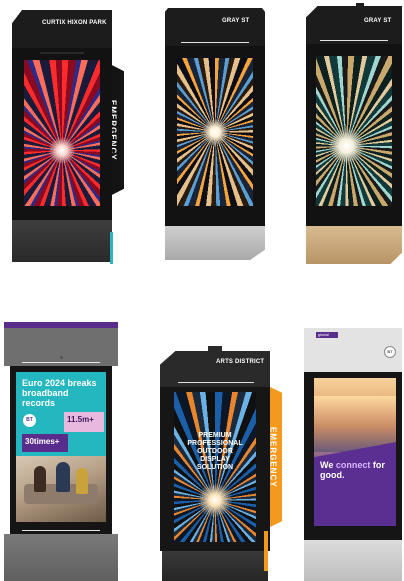  I want to click on stat1-value: 11.5m+, so click(80, 419).